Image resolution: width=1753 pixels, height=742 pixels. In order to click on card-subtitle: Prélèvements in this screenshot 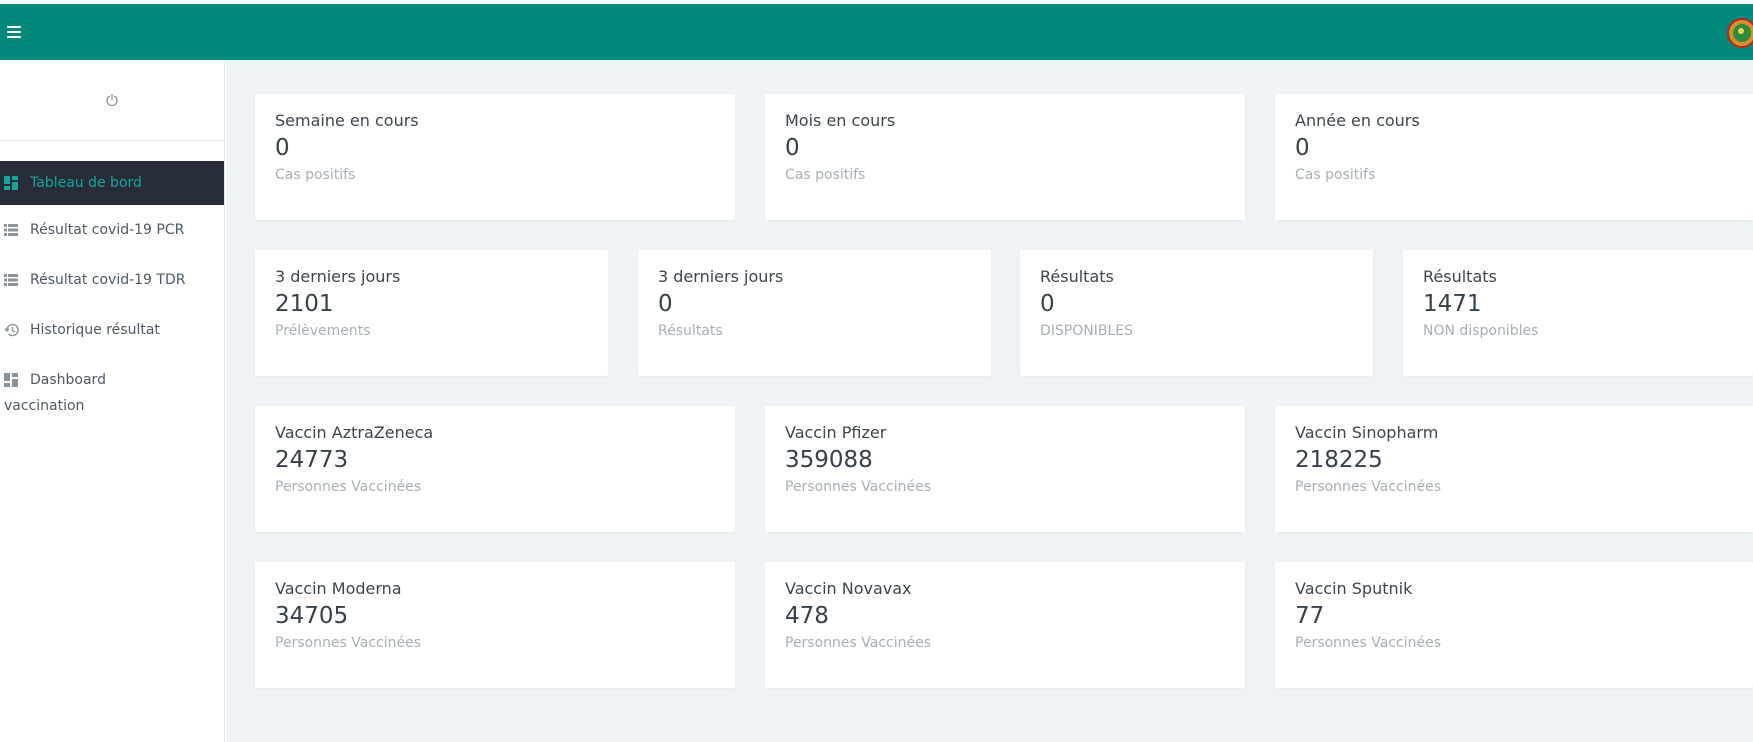, I will do `click(323, 331)`.